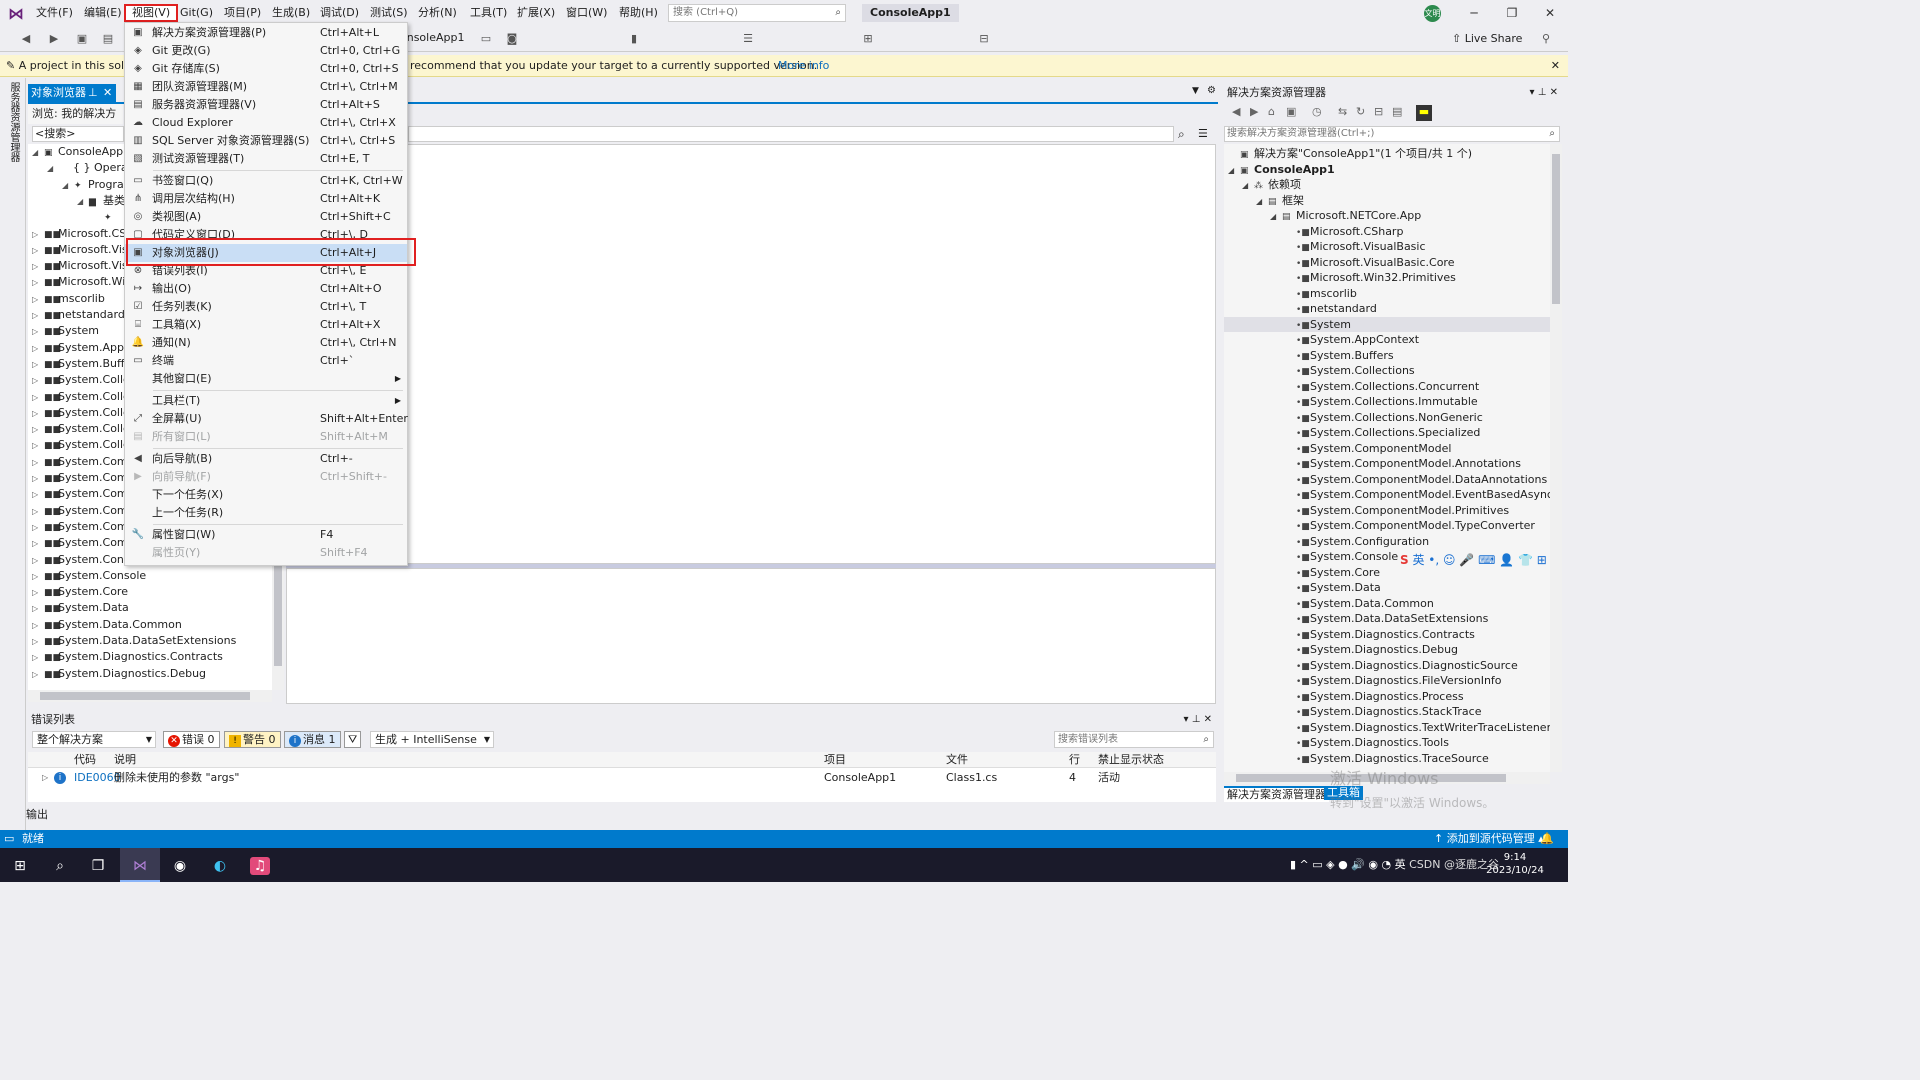  Describe the element at coordinates (1134, 739) in the screenshot. I see `error-search-input: 搜索错误列表 ⌕` at that location.